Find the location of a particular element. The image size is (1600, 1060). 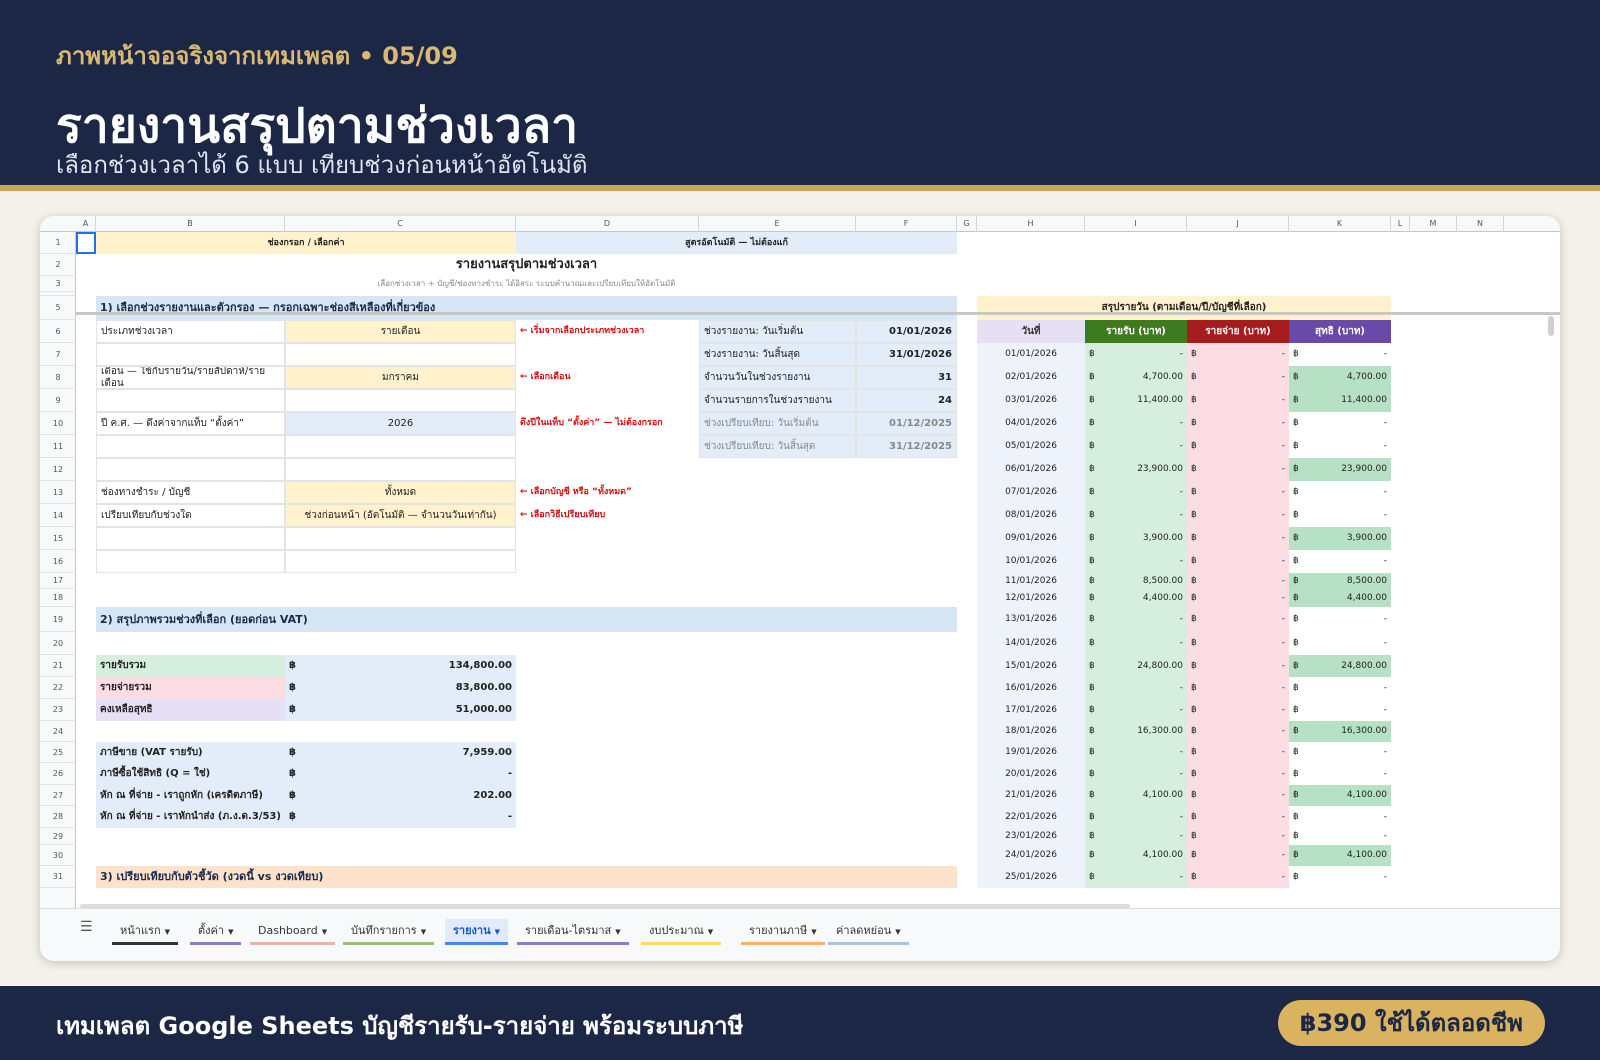

row-header: 24 is located at coordinates (58, 731).